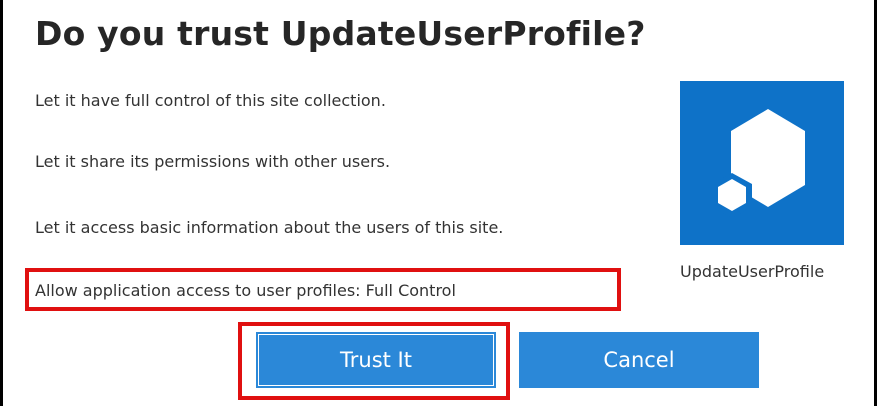 Image resolution: width=877 pixels, height=406 pixels. Describe the element at coordinates (752, 271) in the screenshot. I see `app-name-label: UpdateUserProfile` at that location.